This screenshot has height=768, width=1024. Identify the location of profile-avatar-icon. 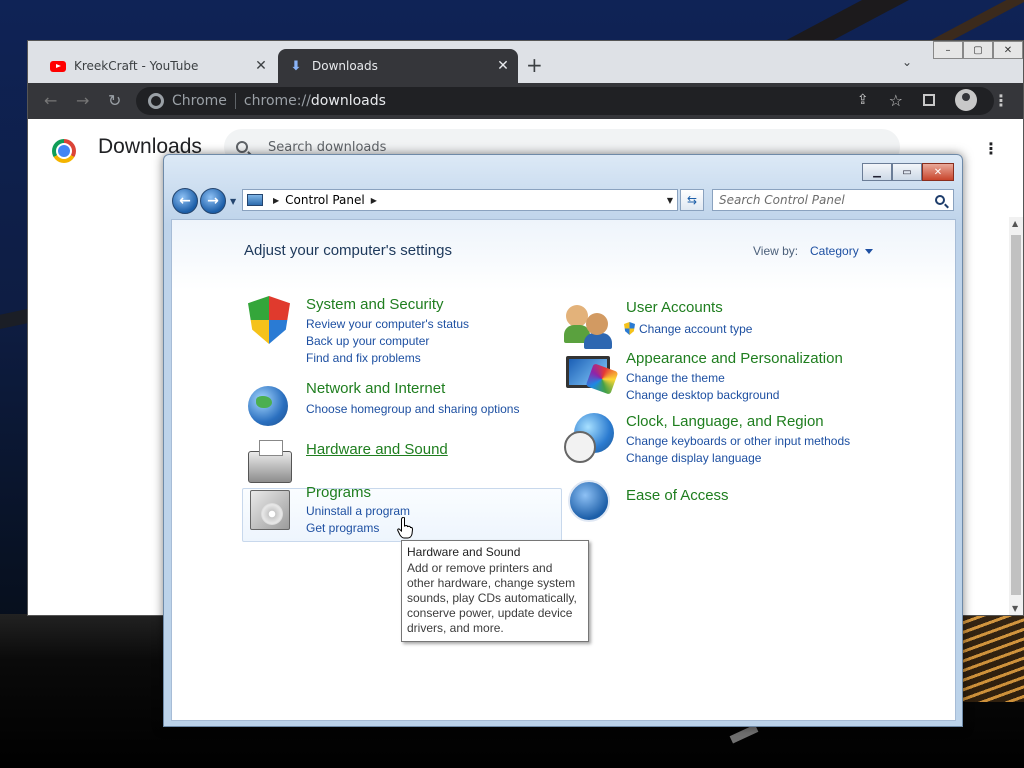
(966, 100).